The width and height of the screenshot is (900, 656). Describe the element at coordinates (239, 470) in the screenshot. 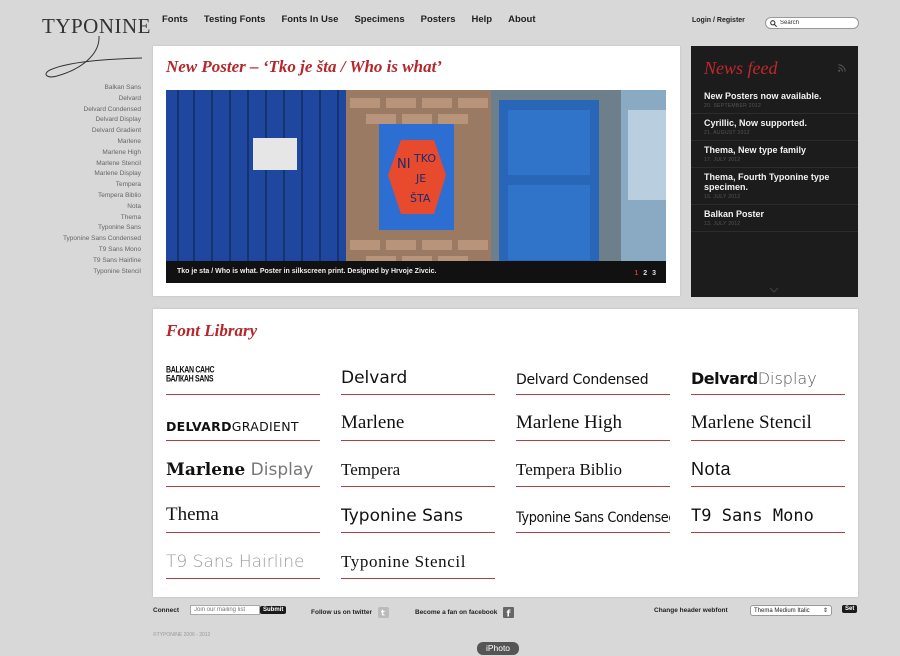

I see `font-sample-marlene-display: Marlene Display` at that location.